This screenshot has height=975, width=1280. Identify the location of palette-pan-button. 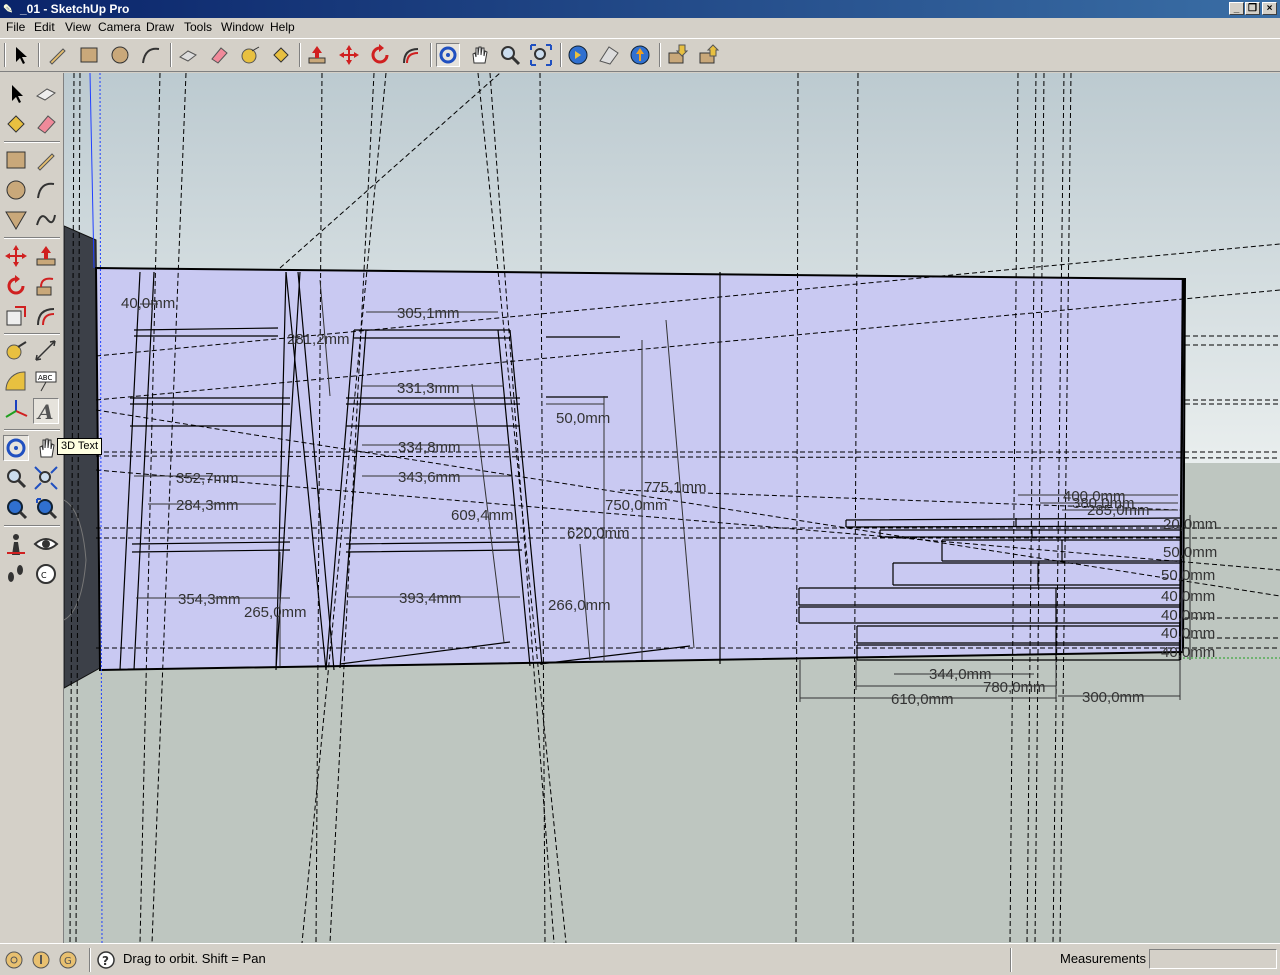
(46, 448).